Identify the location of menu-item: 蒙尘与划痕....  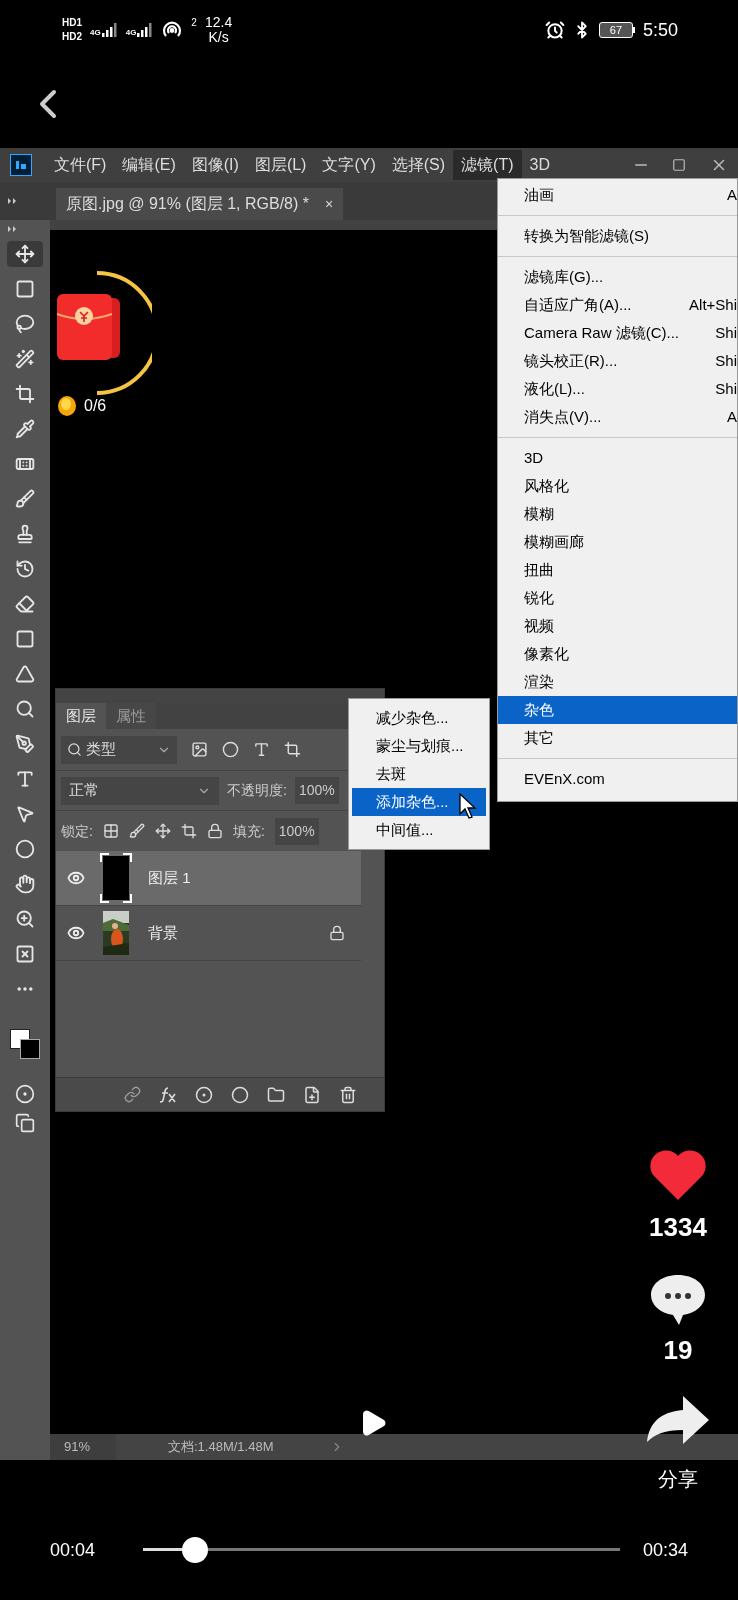
(419, 746).